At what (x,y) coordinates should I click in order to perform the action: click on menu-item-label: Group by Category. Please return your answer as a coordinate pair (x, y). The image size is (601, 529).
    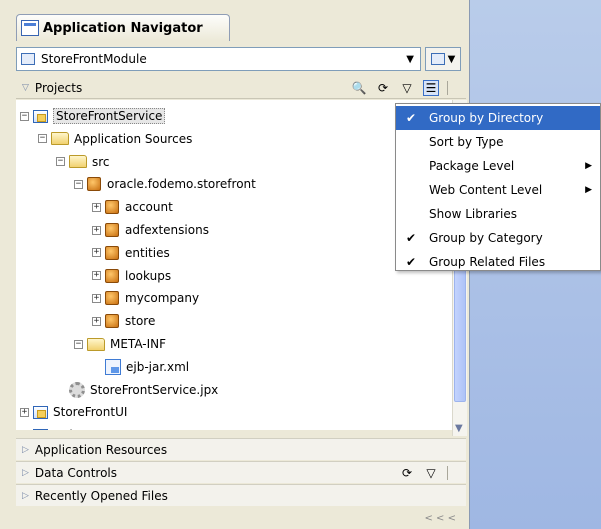
    Looking at the image, I should click on (486, 238).